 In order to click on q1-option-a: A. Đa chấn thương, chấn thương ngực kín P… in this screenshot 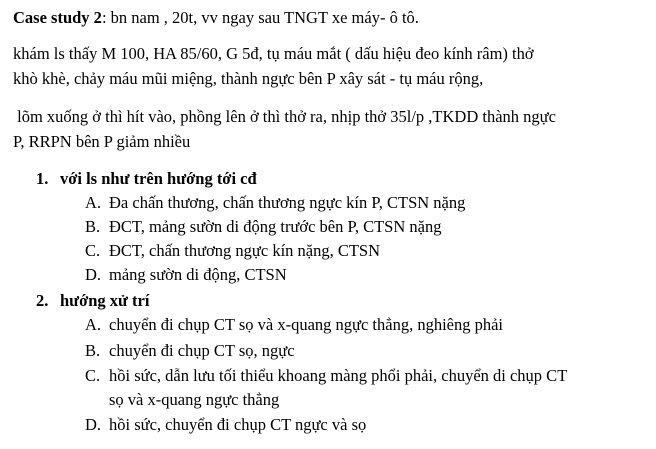, I will do `click(275, 203)`.